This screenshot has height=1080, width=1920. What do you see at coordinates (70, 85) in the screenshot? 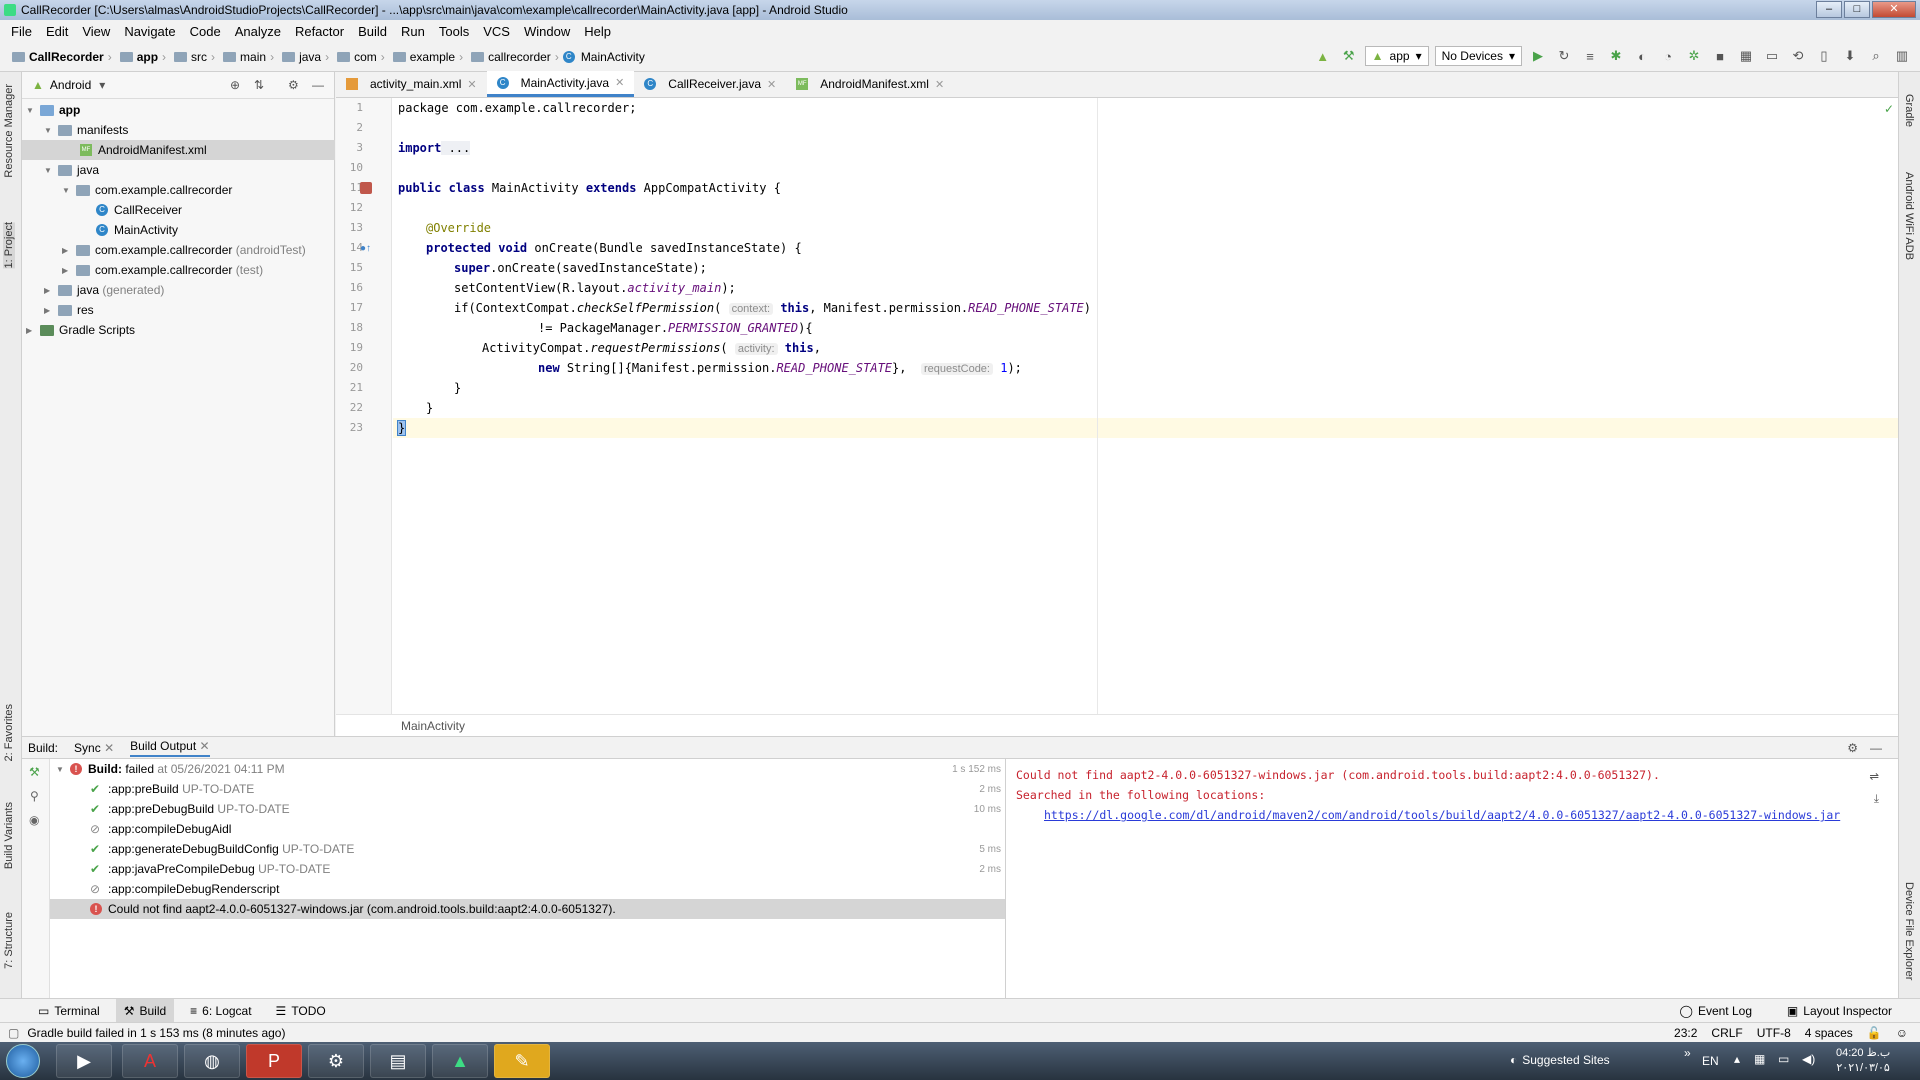
I see `project-view-select: Android` at bounding box center [70, 85].